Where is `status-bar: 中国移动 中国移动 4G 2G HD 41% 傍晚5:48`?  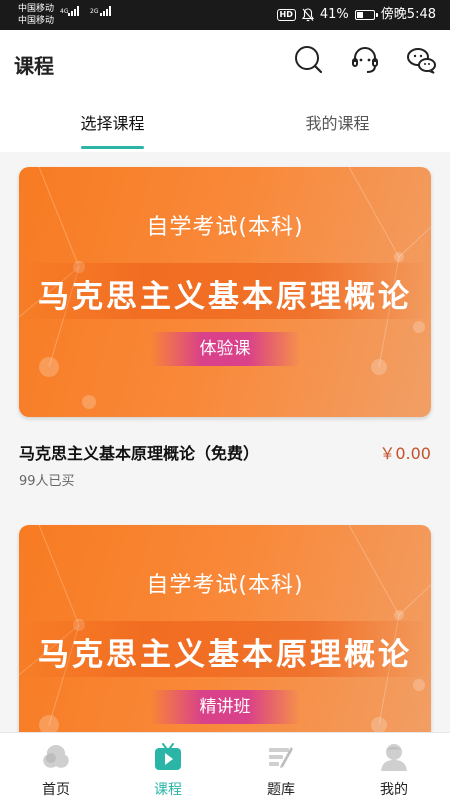 status-bar: 中国移动 中国移动 4G 2G HD 41% 傍晚5:48 is located at coordinates (225, 15).